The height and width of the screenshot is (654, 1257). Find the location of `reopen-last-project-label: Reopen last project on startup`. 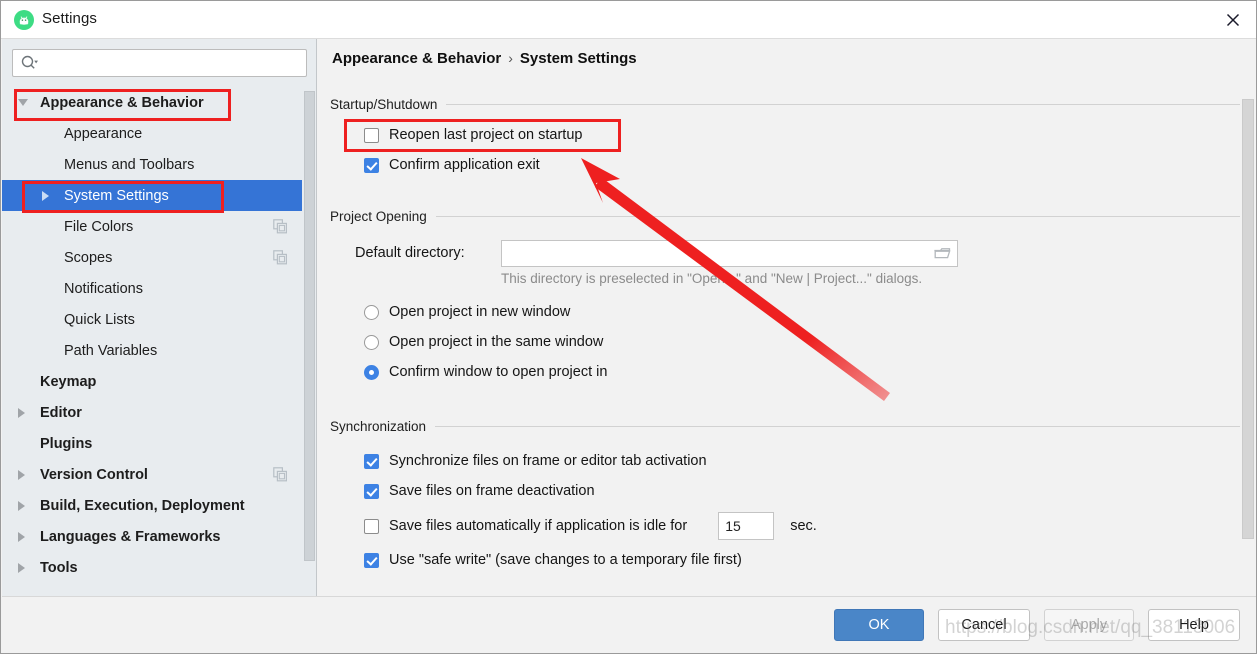

reopen-last-project-label: Reopen last project on startup is located at coordinates (485, 135).